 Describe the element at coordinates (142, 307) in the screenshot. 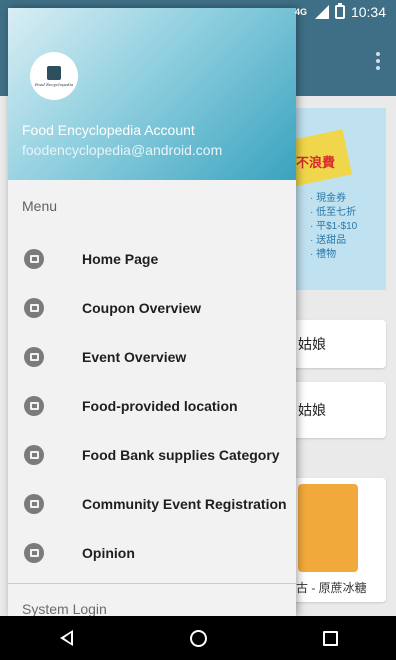

I see `menu-item-label: Coupon Overview` at that location.